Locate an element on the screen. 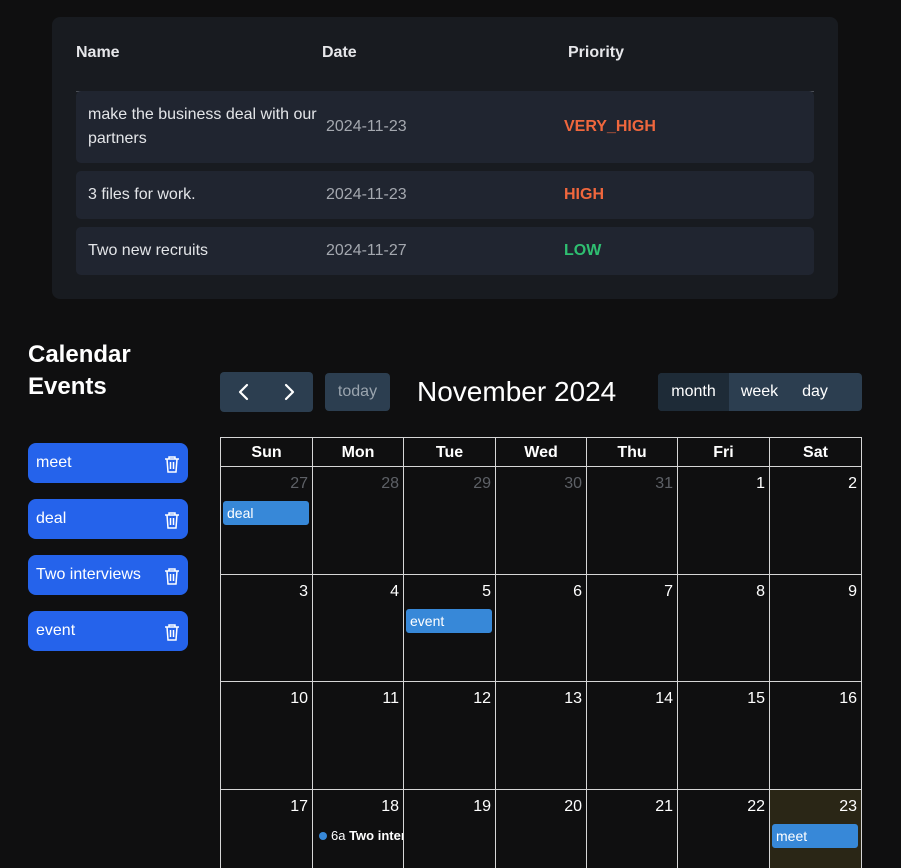  event-title: Two interviews is located at coordinates (376, 835).